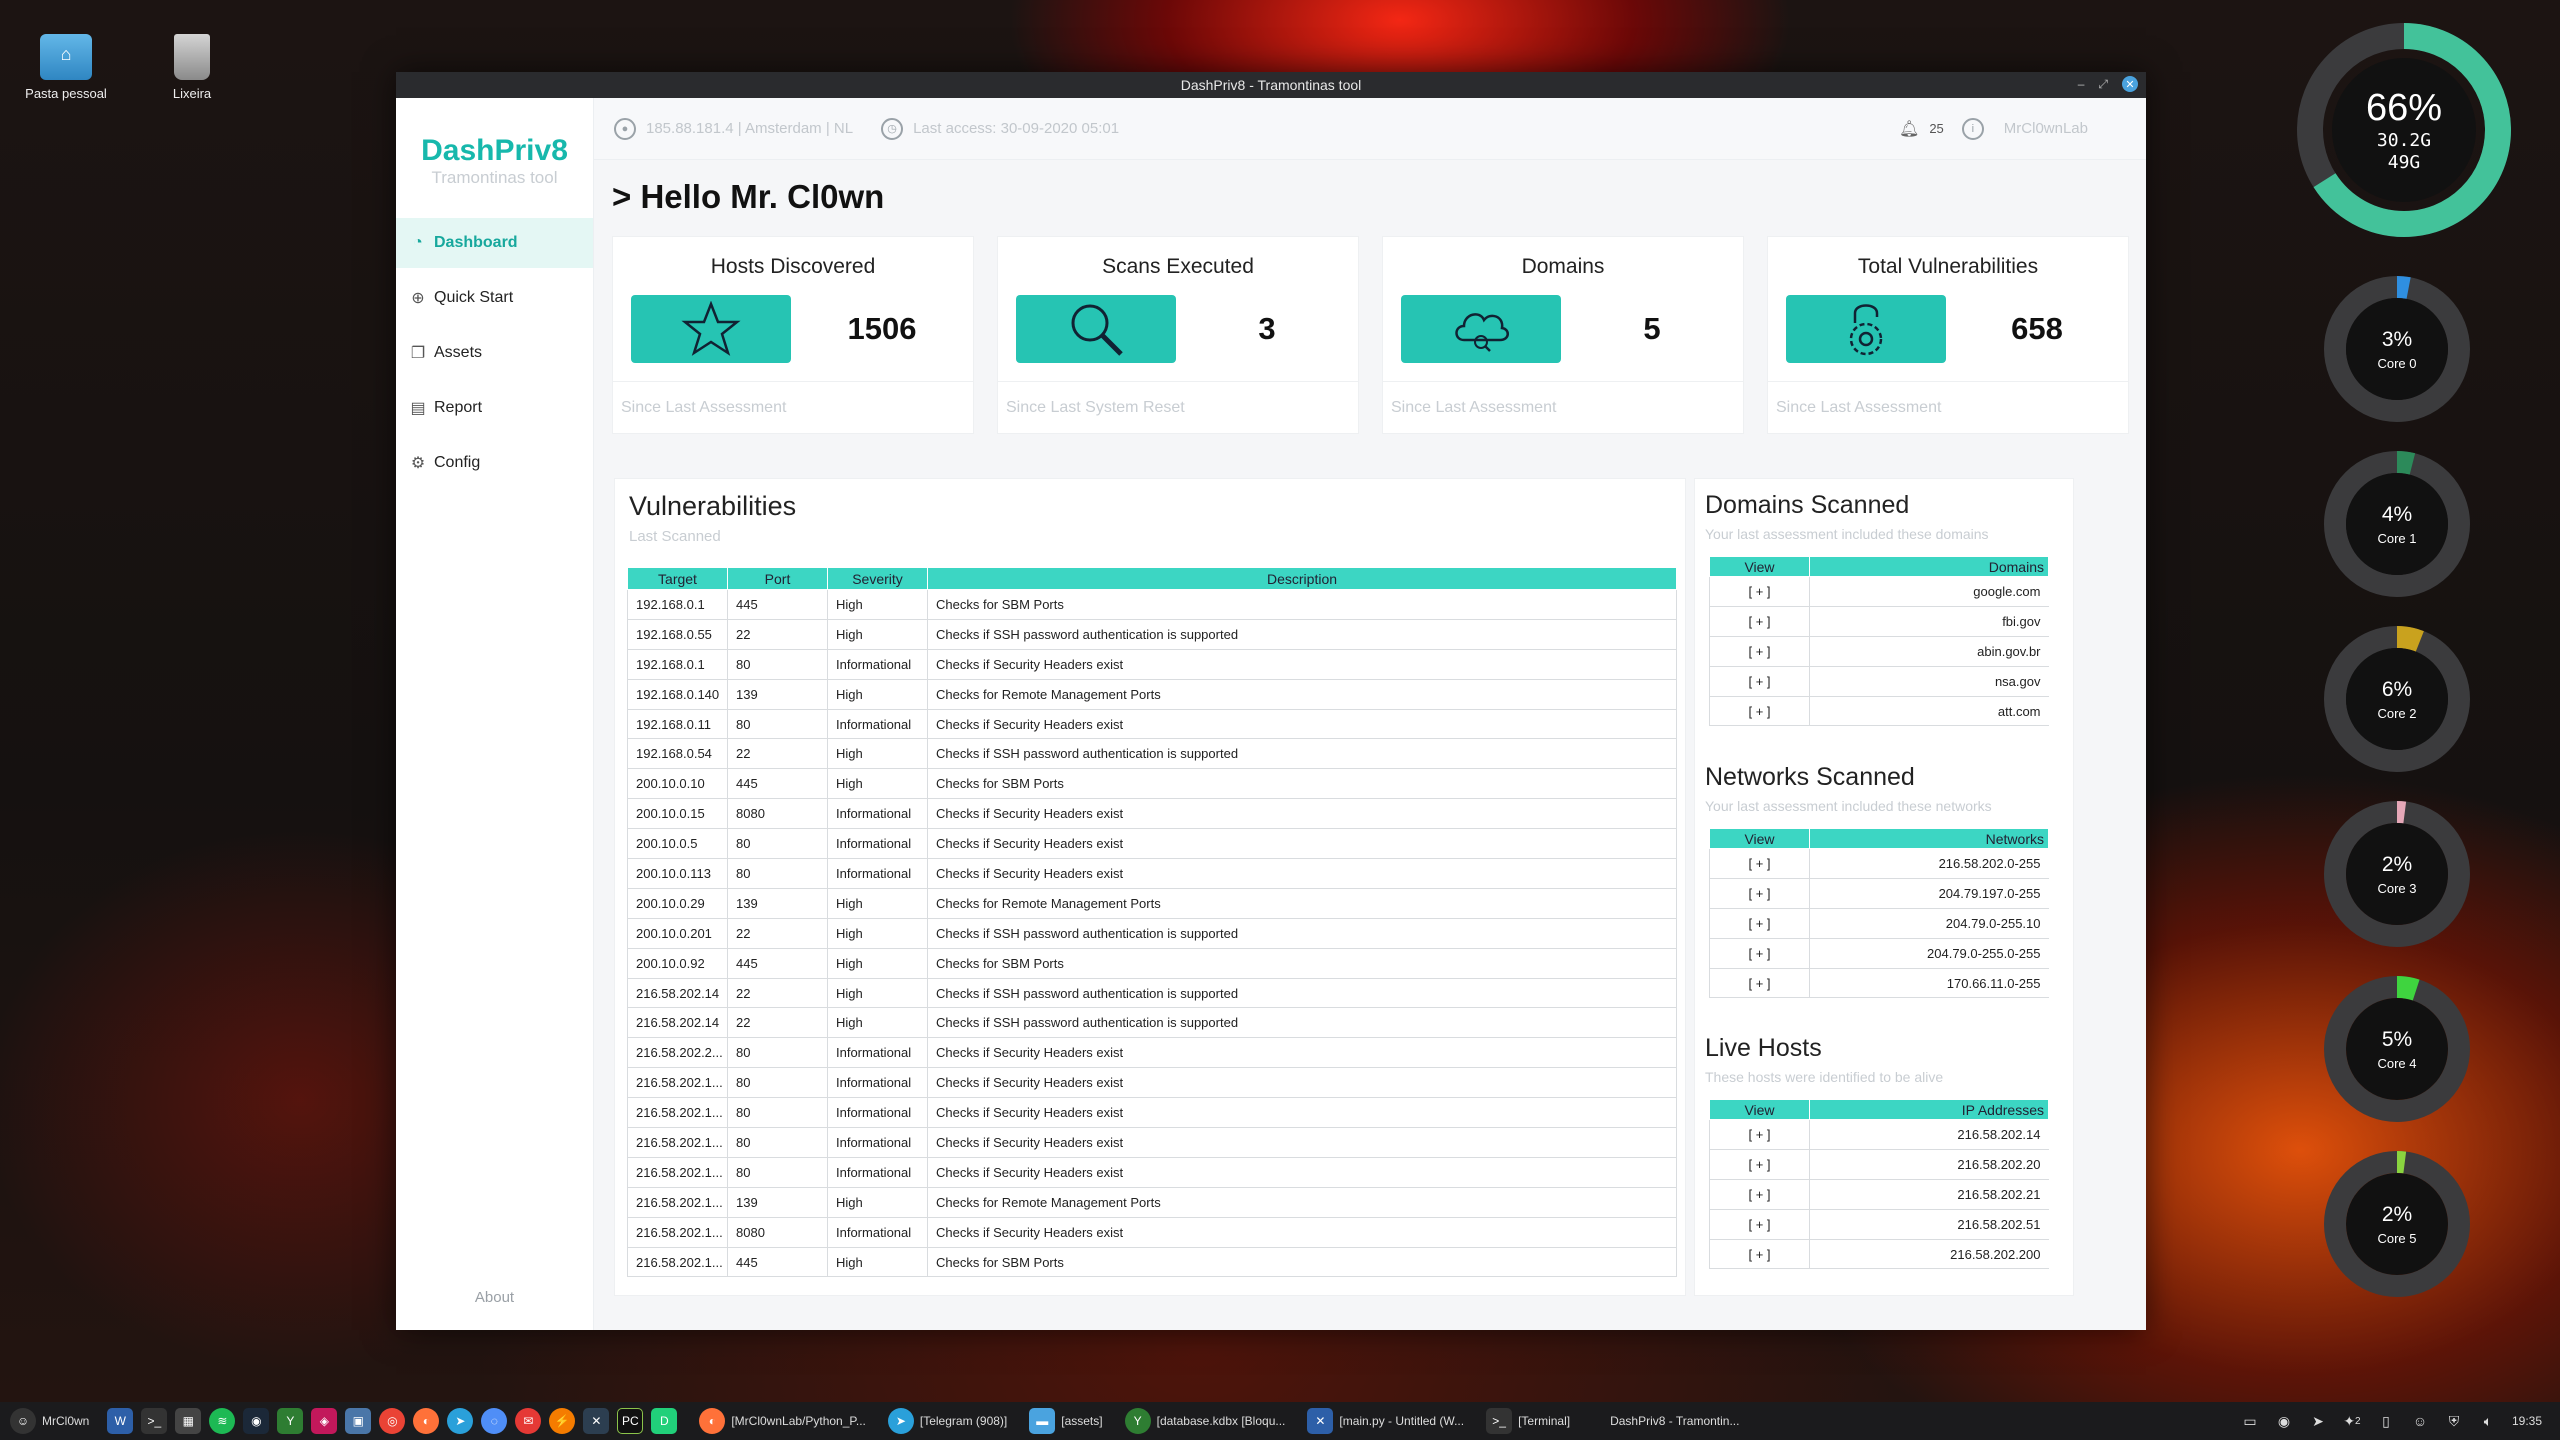  I want to click on live-host-row: [ + ] 216.58.202.21, so click(1879, 1194).